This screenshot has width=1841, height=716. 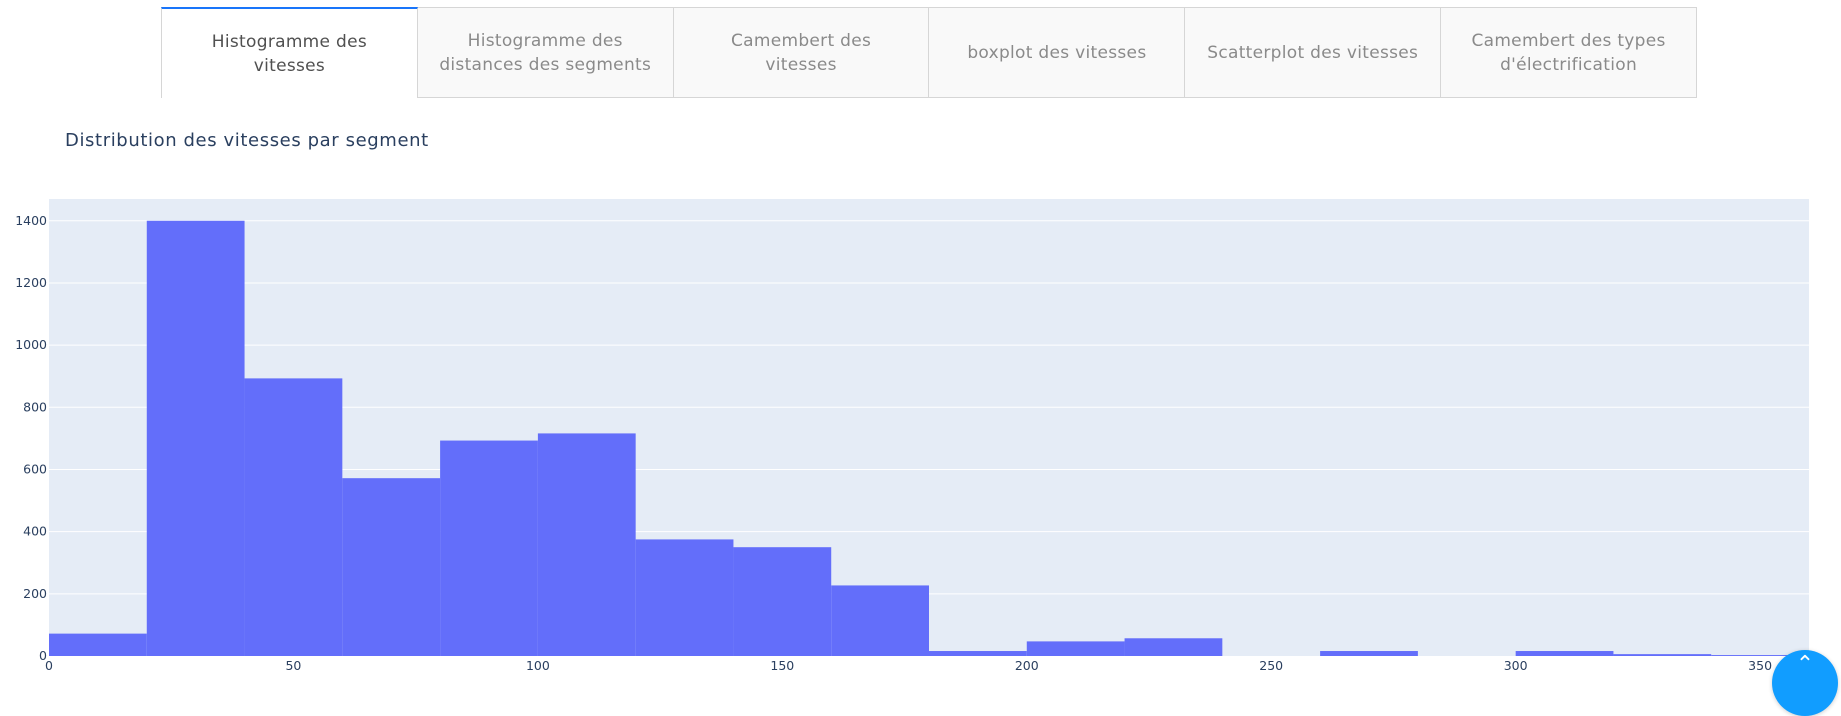 I want to click on y-tick-label: 800, so click(x=35, y=406).